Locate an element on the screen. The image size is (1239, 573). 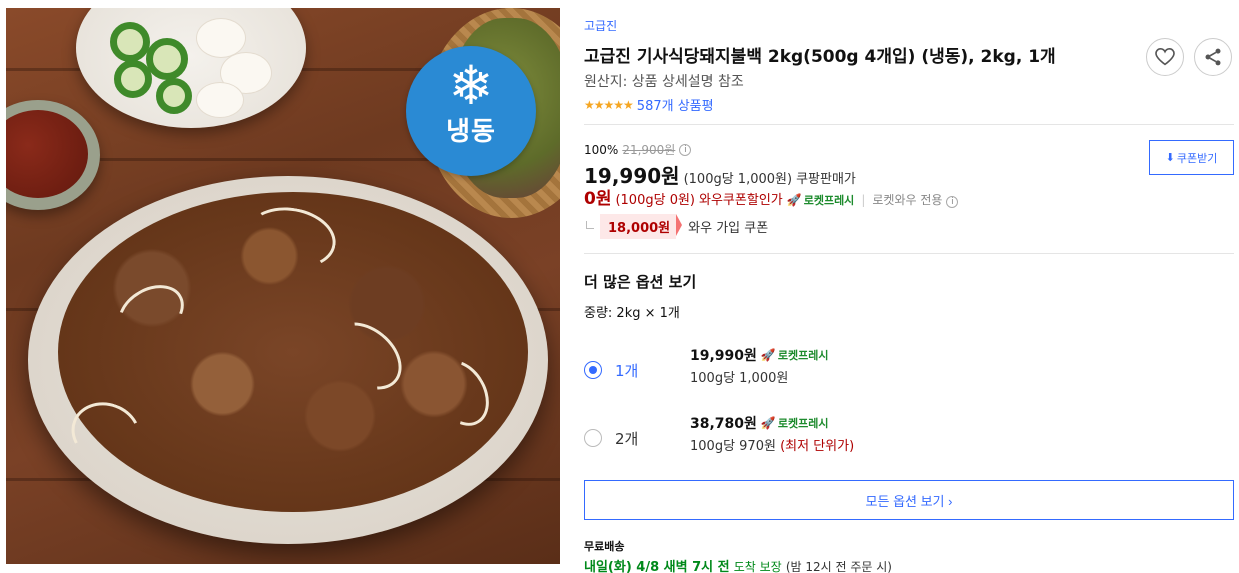
branch-line is located at coordinates (590, 224).